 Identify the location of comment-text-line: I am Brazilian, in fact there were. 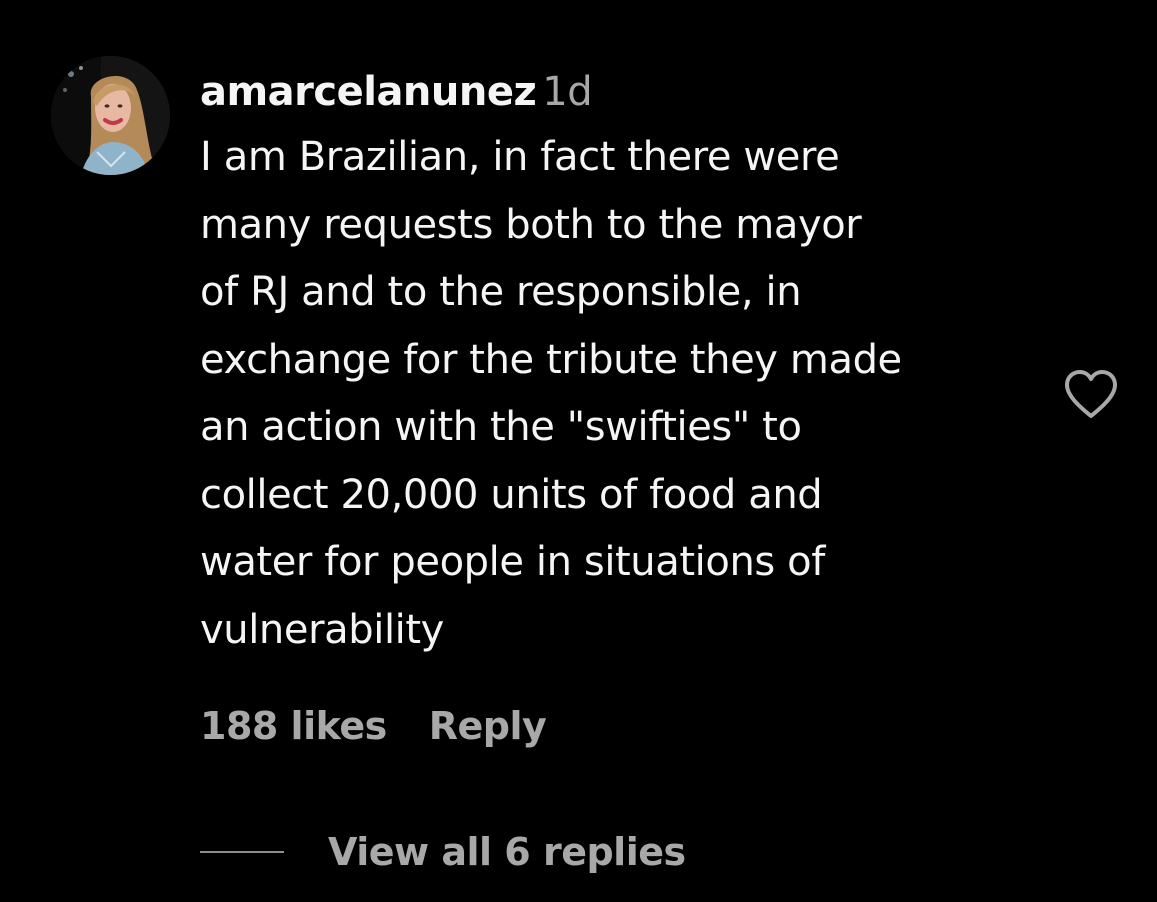
(520, 157).